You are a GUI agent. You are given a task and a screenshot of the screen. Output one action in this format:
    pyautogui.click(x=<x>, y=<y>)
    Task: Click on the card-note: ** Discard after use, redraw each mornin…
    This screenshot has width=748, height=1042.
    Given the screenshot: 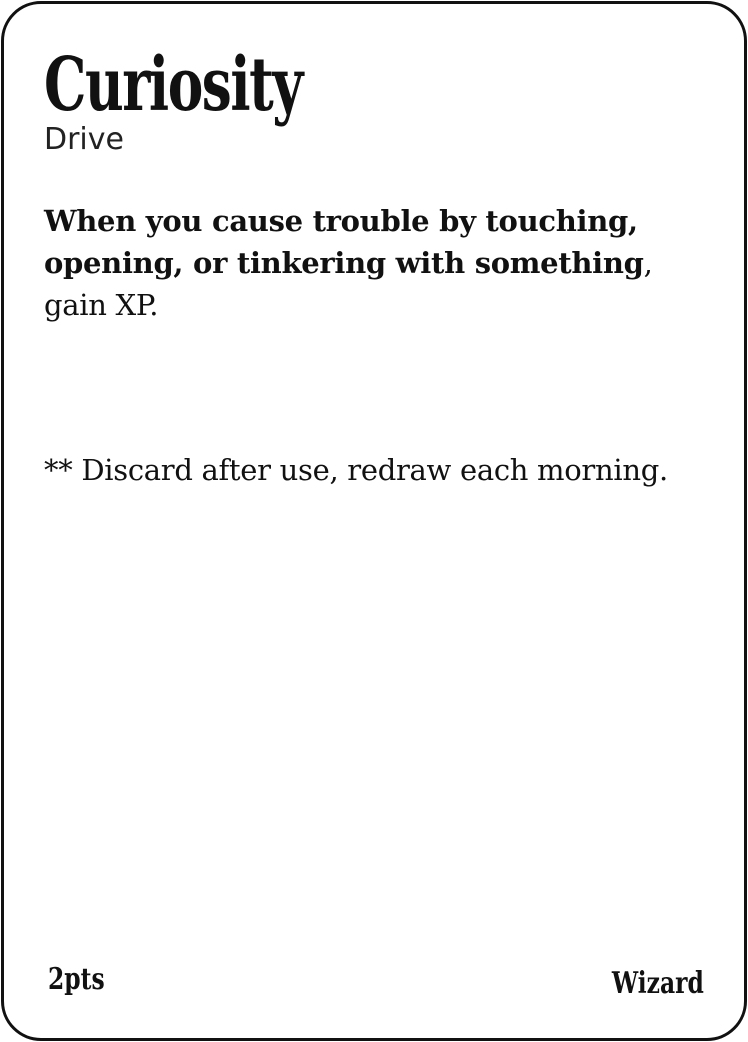 What is the action you would take?
    pyautogui.click(x=356, y=470)
    